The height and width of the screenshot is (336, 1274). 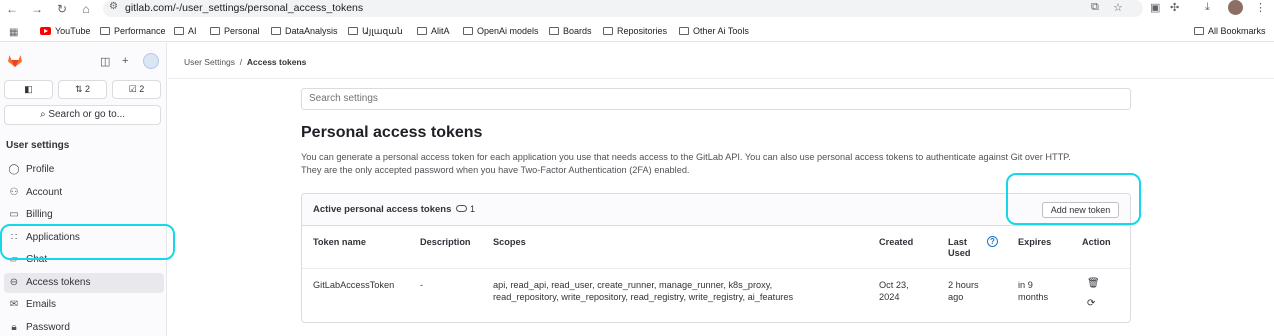 I want to click on account-icon: ⚇, so click(x=14, y=192).